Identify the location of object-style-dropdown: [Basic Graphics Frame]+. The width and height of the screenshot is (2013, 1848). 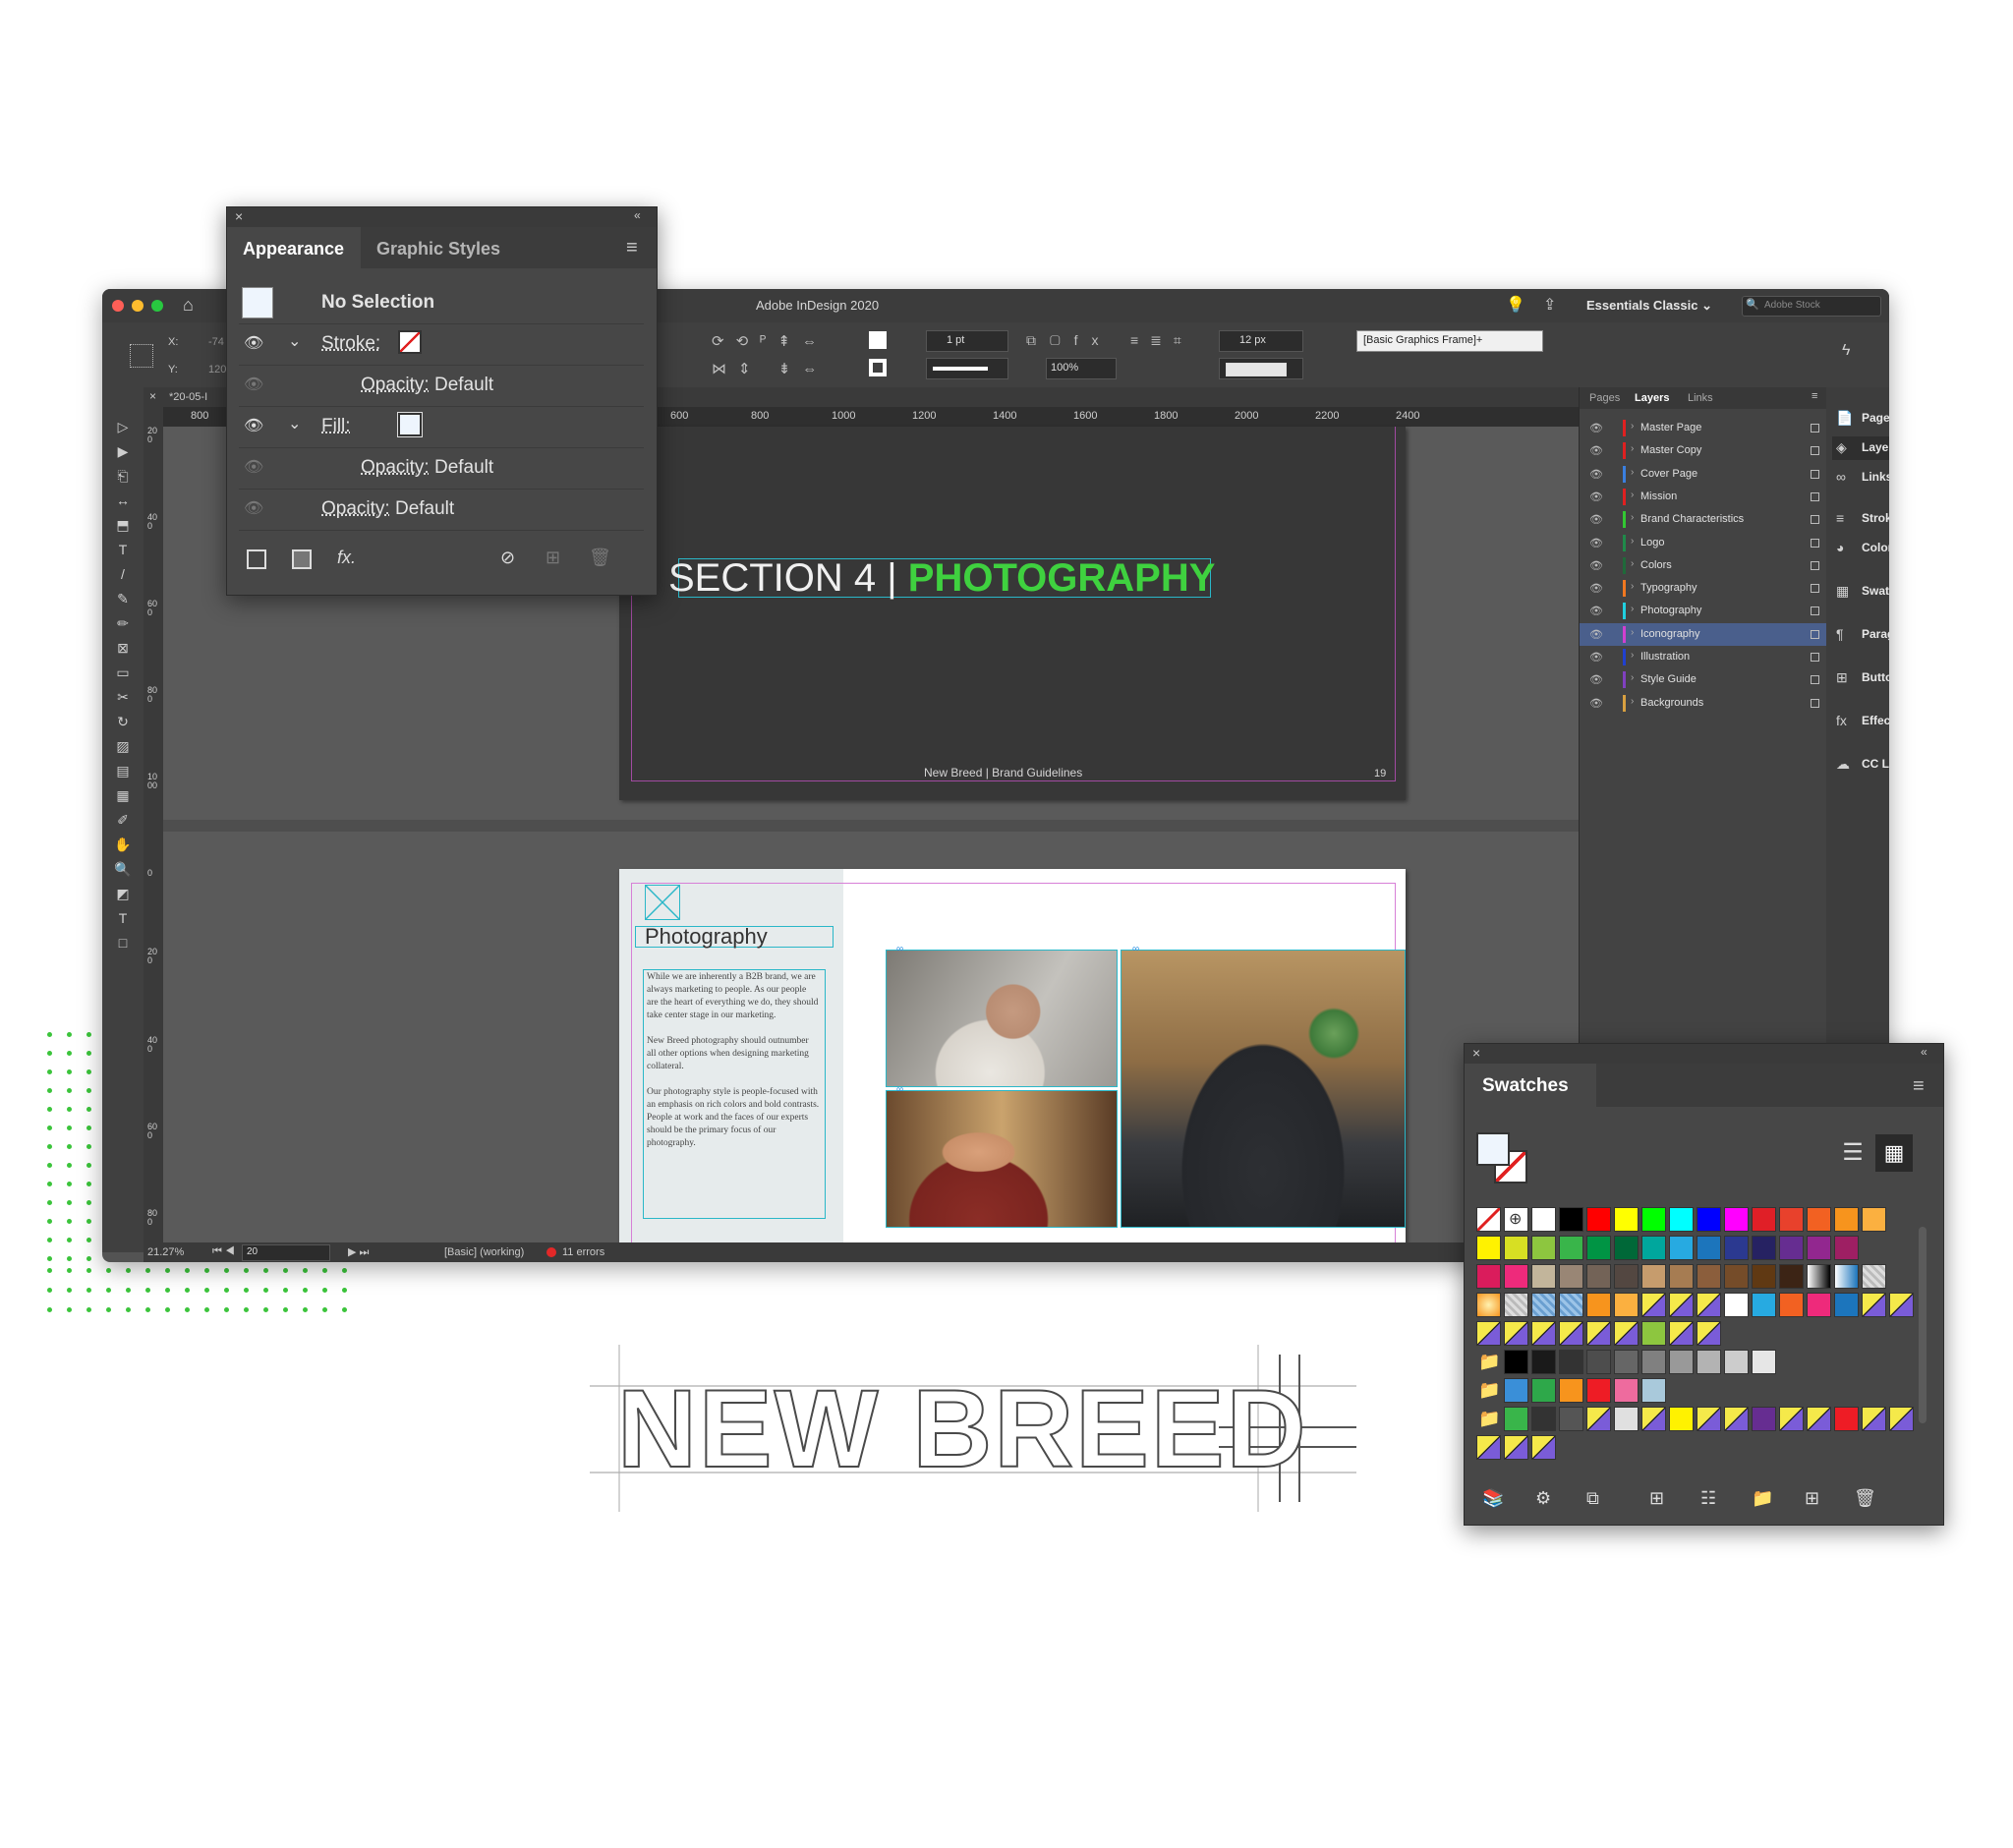
(1449, 341).